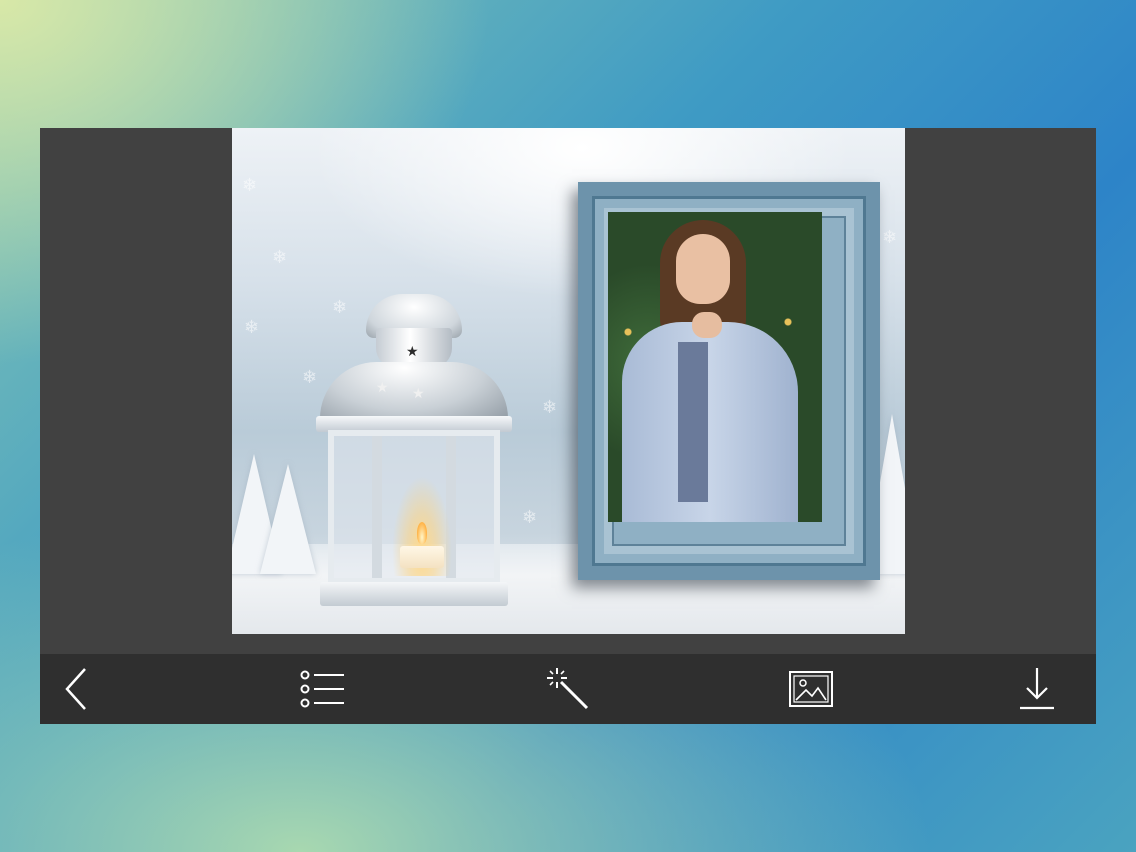 Image resolution: width=1136 pixels, height=852 pixels. I want to click on download-button, so click(1037, 689).